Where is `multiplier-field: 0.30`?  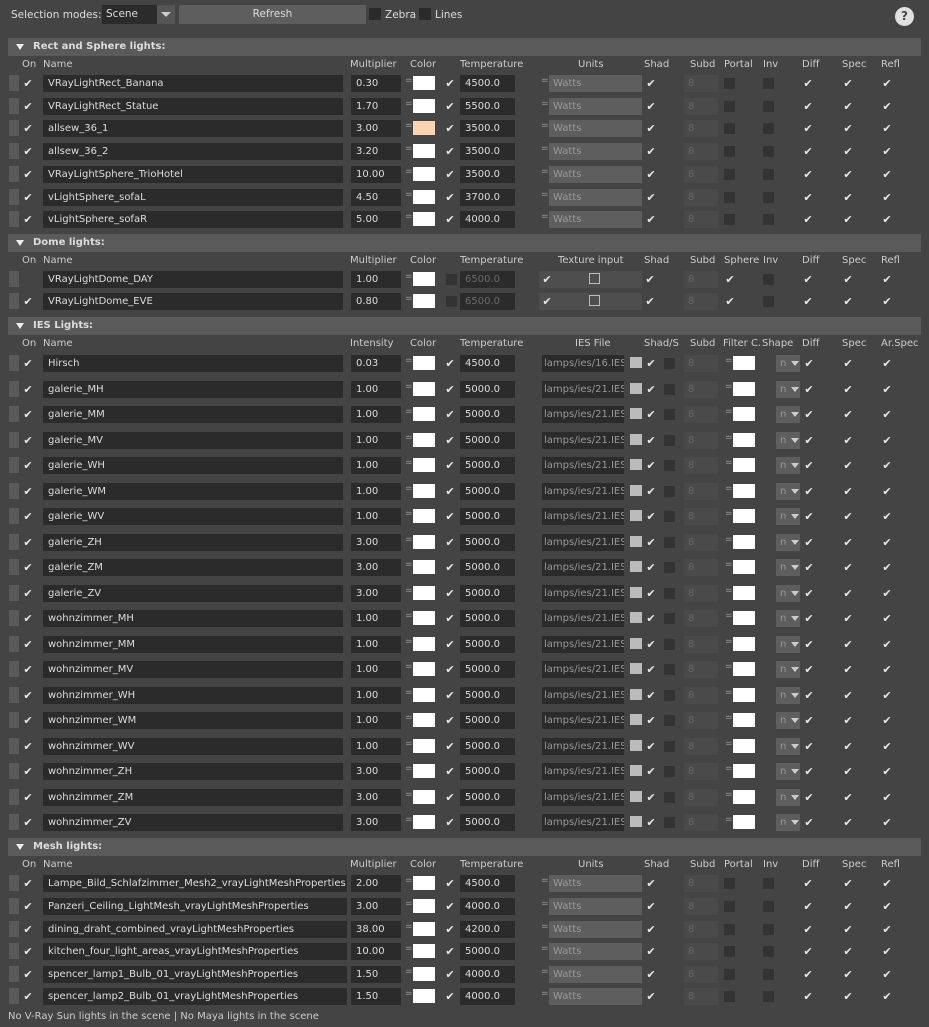
multiplier-field: 0.30 is located at coordinates (376, 83).